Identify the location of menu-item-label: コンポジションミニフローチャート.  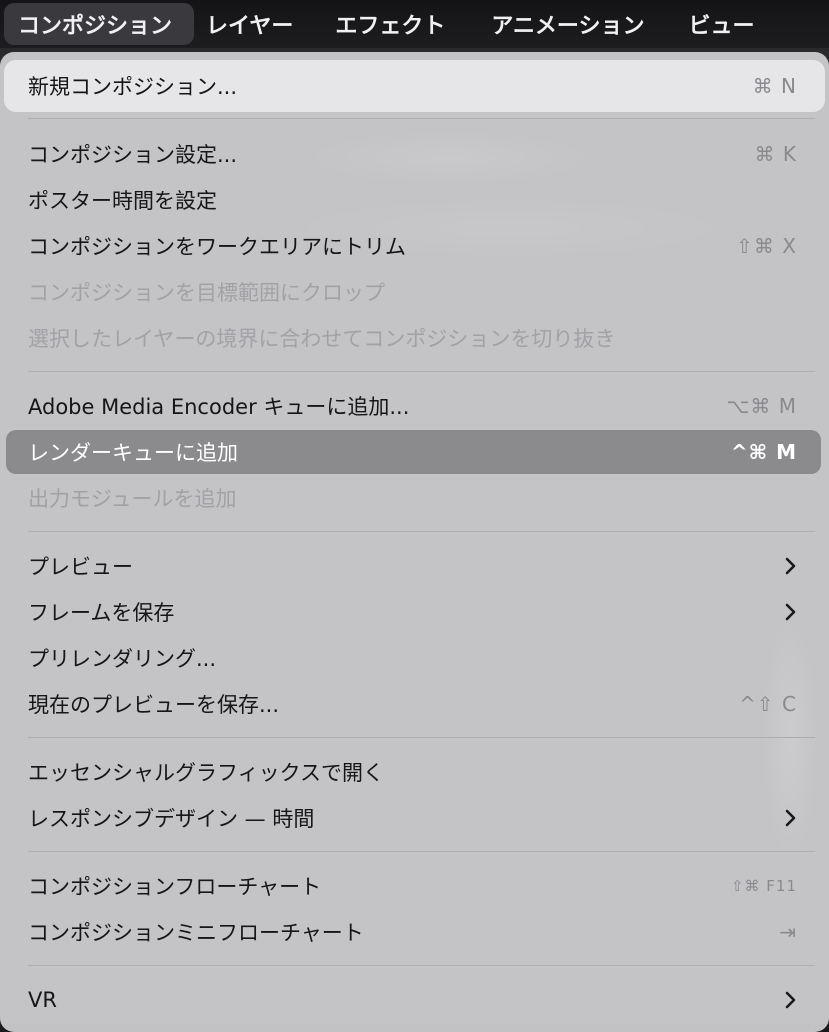
(196, 933).